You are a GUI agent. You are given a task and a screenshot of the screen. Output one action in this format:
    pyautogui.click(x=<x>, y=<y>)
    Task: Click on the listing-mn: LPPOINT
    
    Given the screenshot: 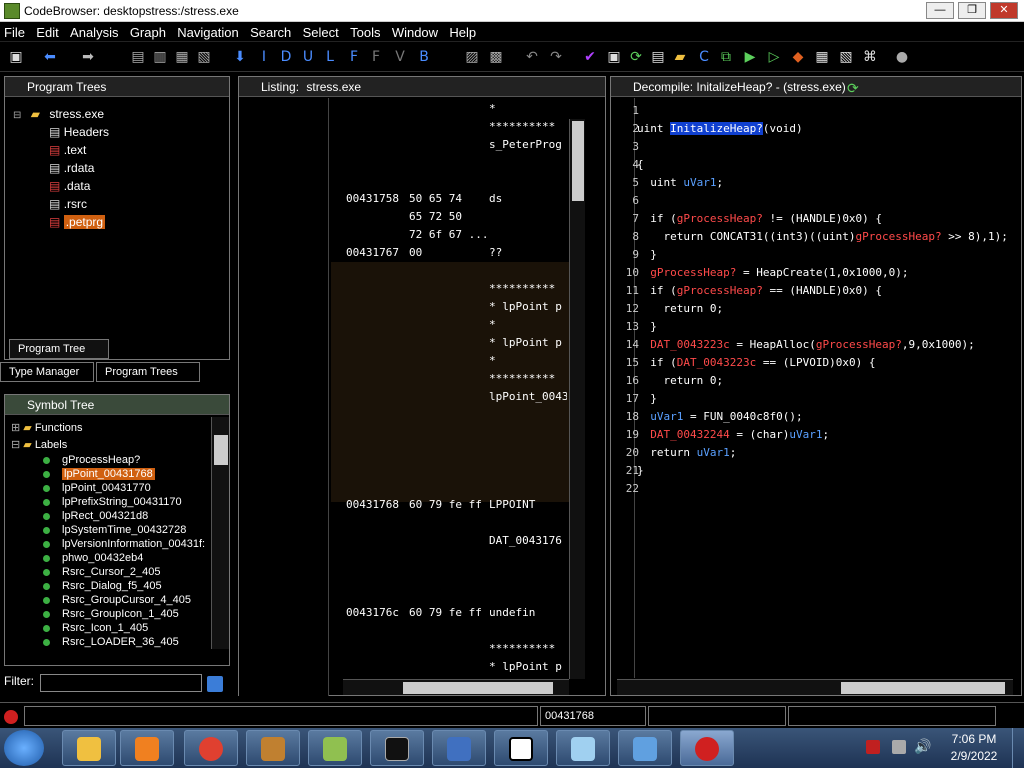 What is the action you would take?
    pyautogui.click(x=512, y=504)
    